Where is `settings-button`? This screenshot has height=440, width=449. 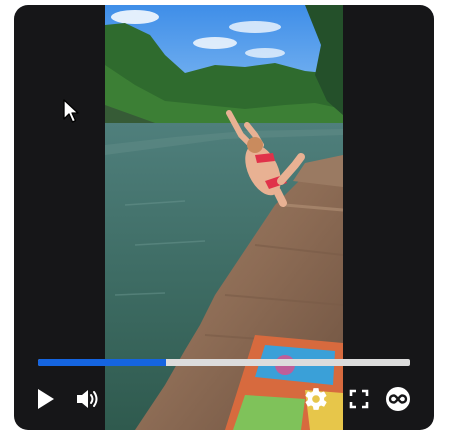 settings-button is located at coordinates (316, 399).